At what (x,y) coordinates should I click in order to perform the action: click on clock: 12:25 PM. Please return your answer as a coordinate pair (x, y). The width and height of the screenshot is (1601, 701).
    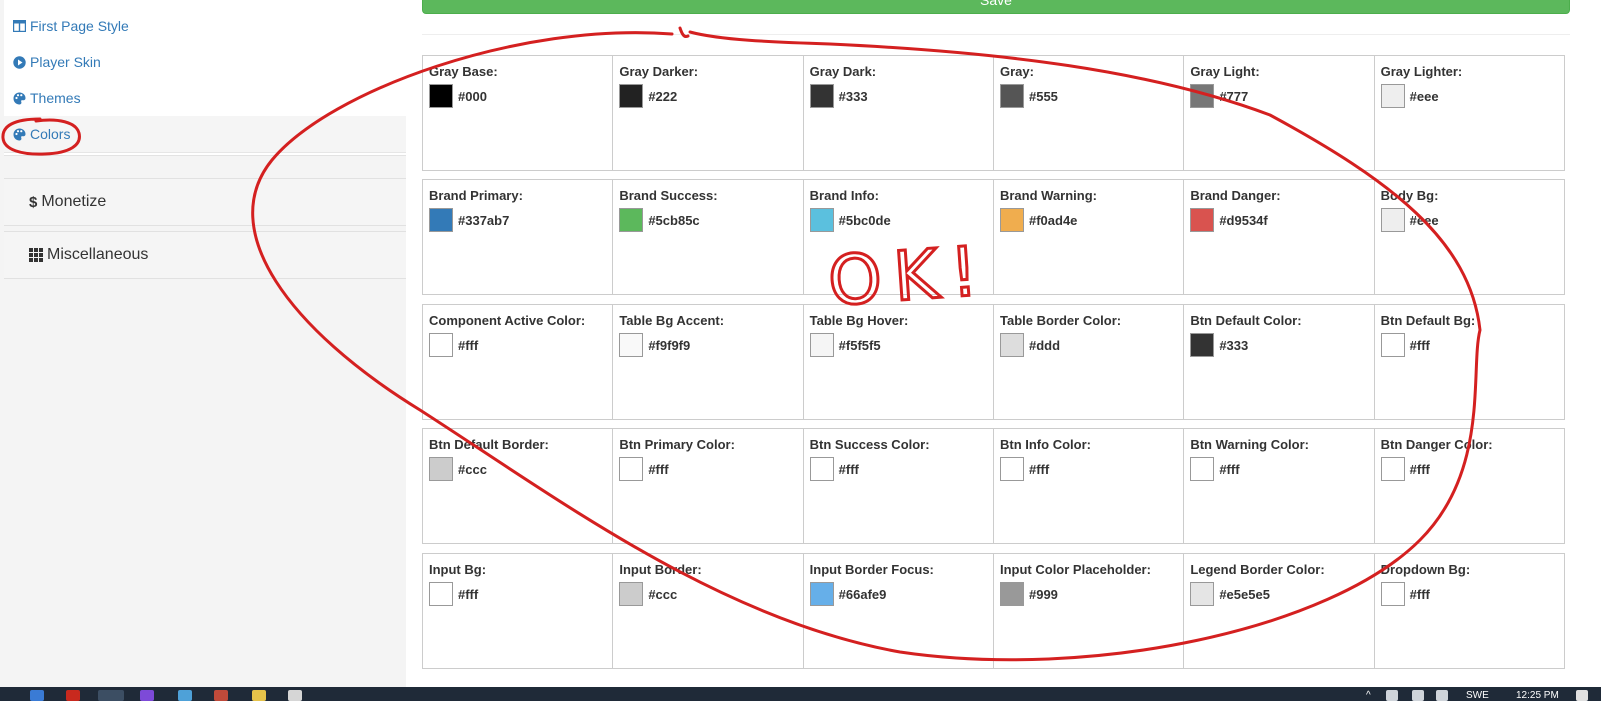
    Looking at the image, I should click on (1537, 695).